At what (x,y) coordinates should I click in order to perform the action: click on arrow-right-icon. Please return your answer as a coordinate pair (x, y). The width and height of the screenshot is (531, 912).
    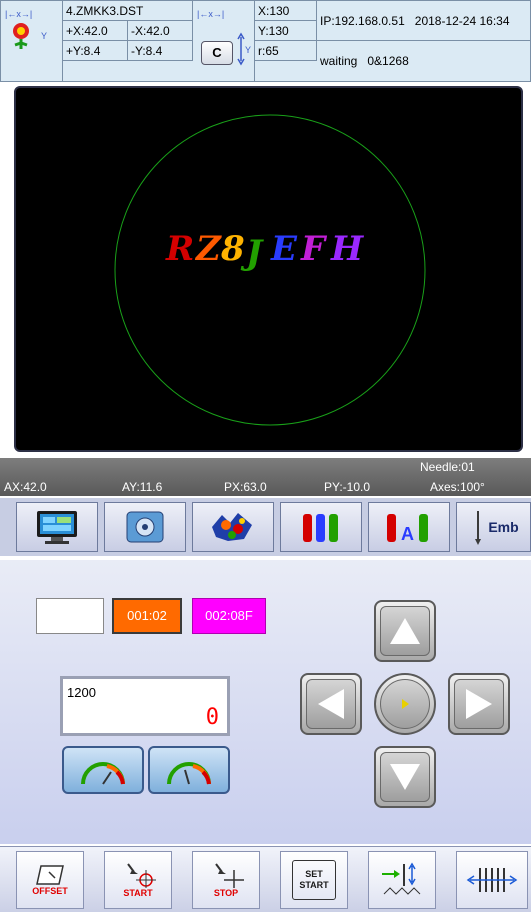
    Looking at the image, I should click on (479, 704).